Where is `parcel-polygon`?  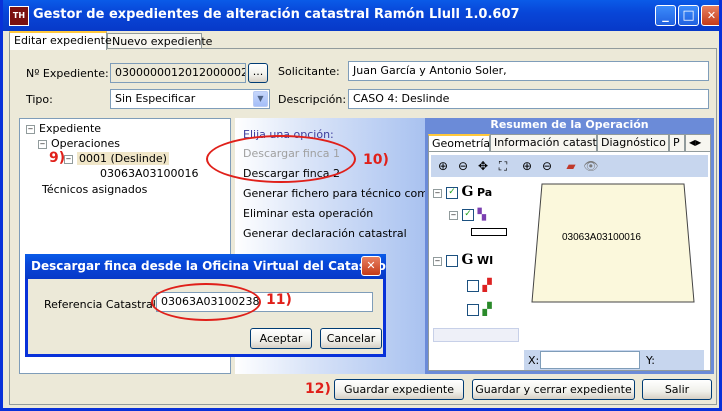
parcel-polygon is located at coordinates (613, 243).